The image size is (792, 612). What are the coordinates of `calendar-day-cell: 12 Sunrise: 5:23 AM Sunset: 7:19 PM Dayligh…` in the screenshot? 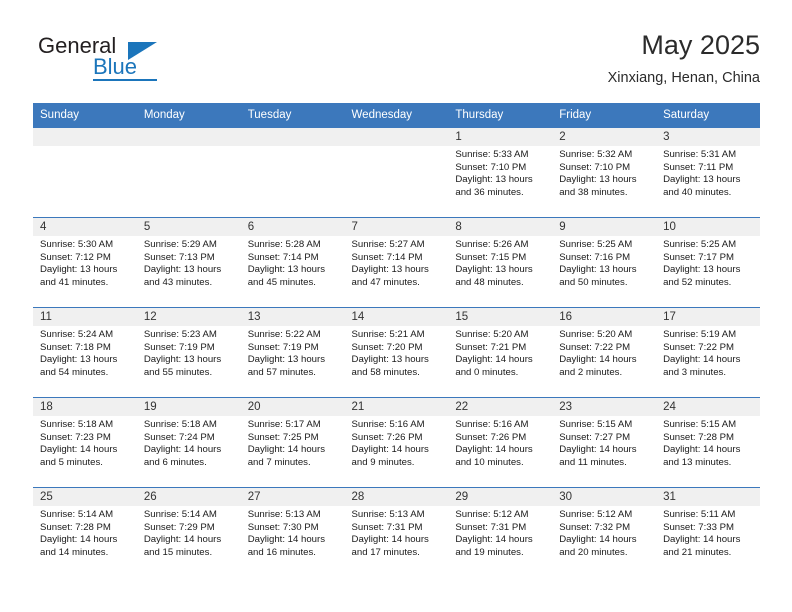 It's located at (188, 352).